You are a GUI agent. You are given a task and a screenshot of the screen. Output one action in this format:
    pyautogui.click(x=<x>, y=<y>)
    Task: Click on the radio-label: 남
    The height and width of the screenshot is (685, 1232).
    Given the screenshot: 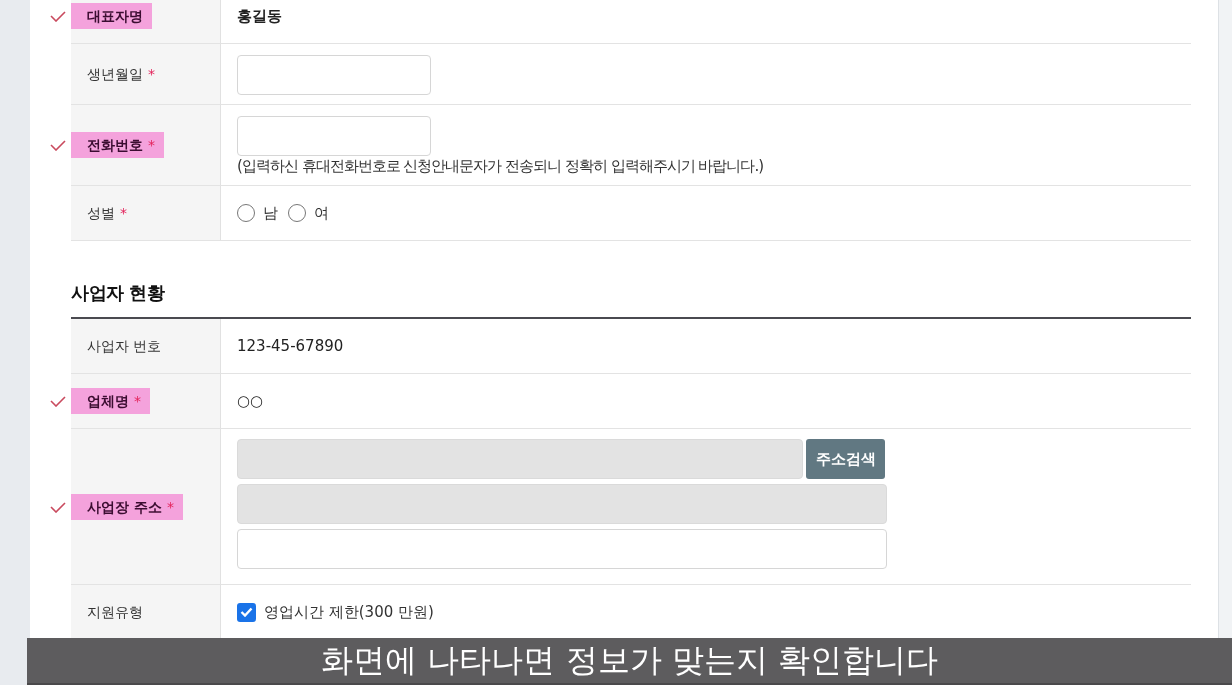 What is the action you would take?
    pyautogui.click(x=270, y=213)
    